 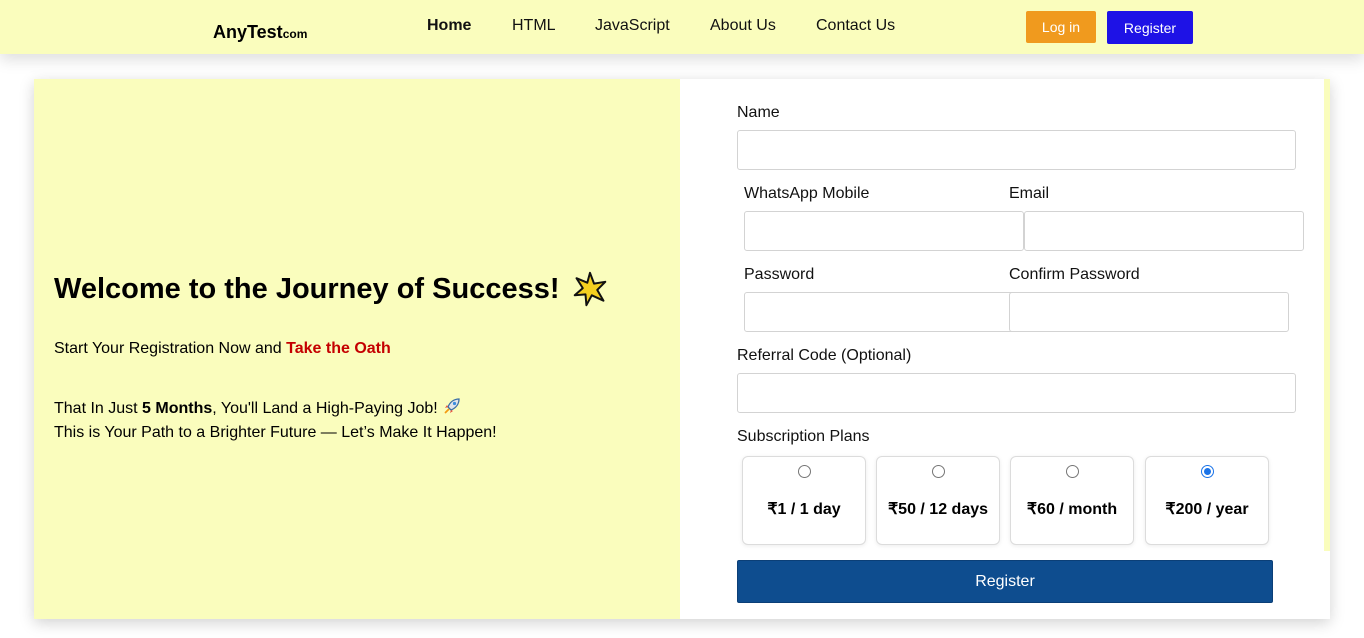 I want to click on rocket-icon, so click(x=452, y=406).